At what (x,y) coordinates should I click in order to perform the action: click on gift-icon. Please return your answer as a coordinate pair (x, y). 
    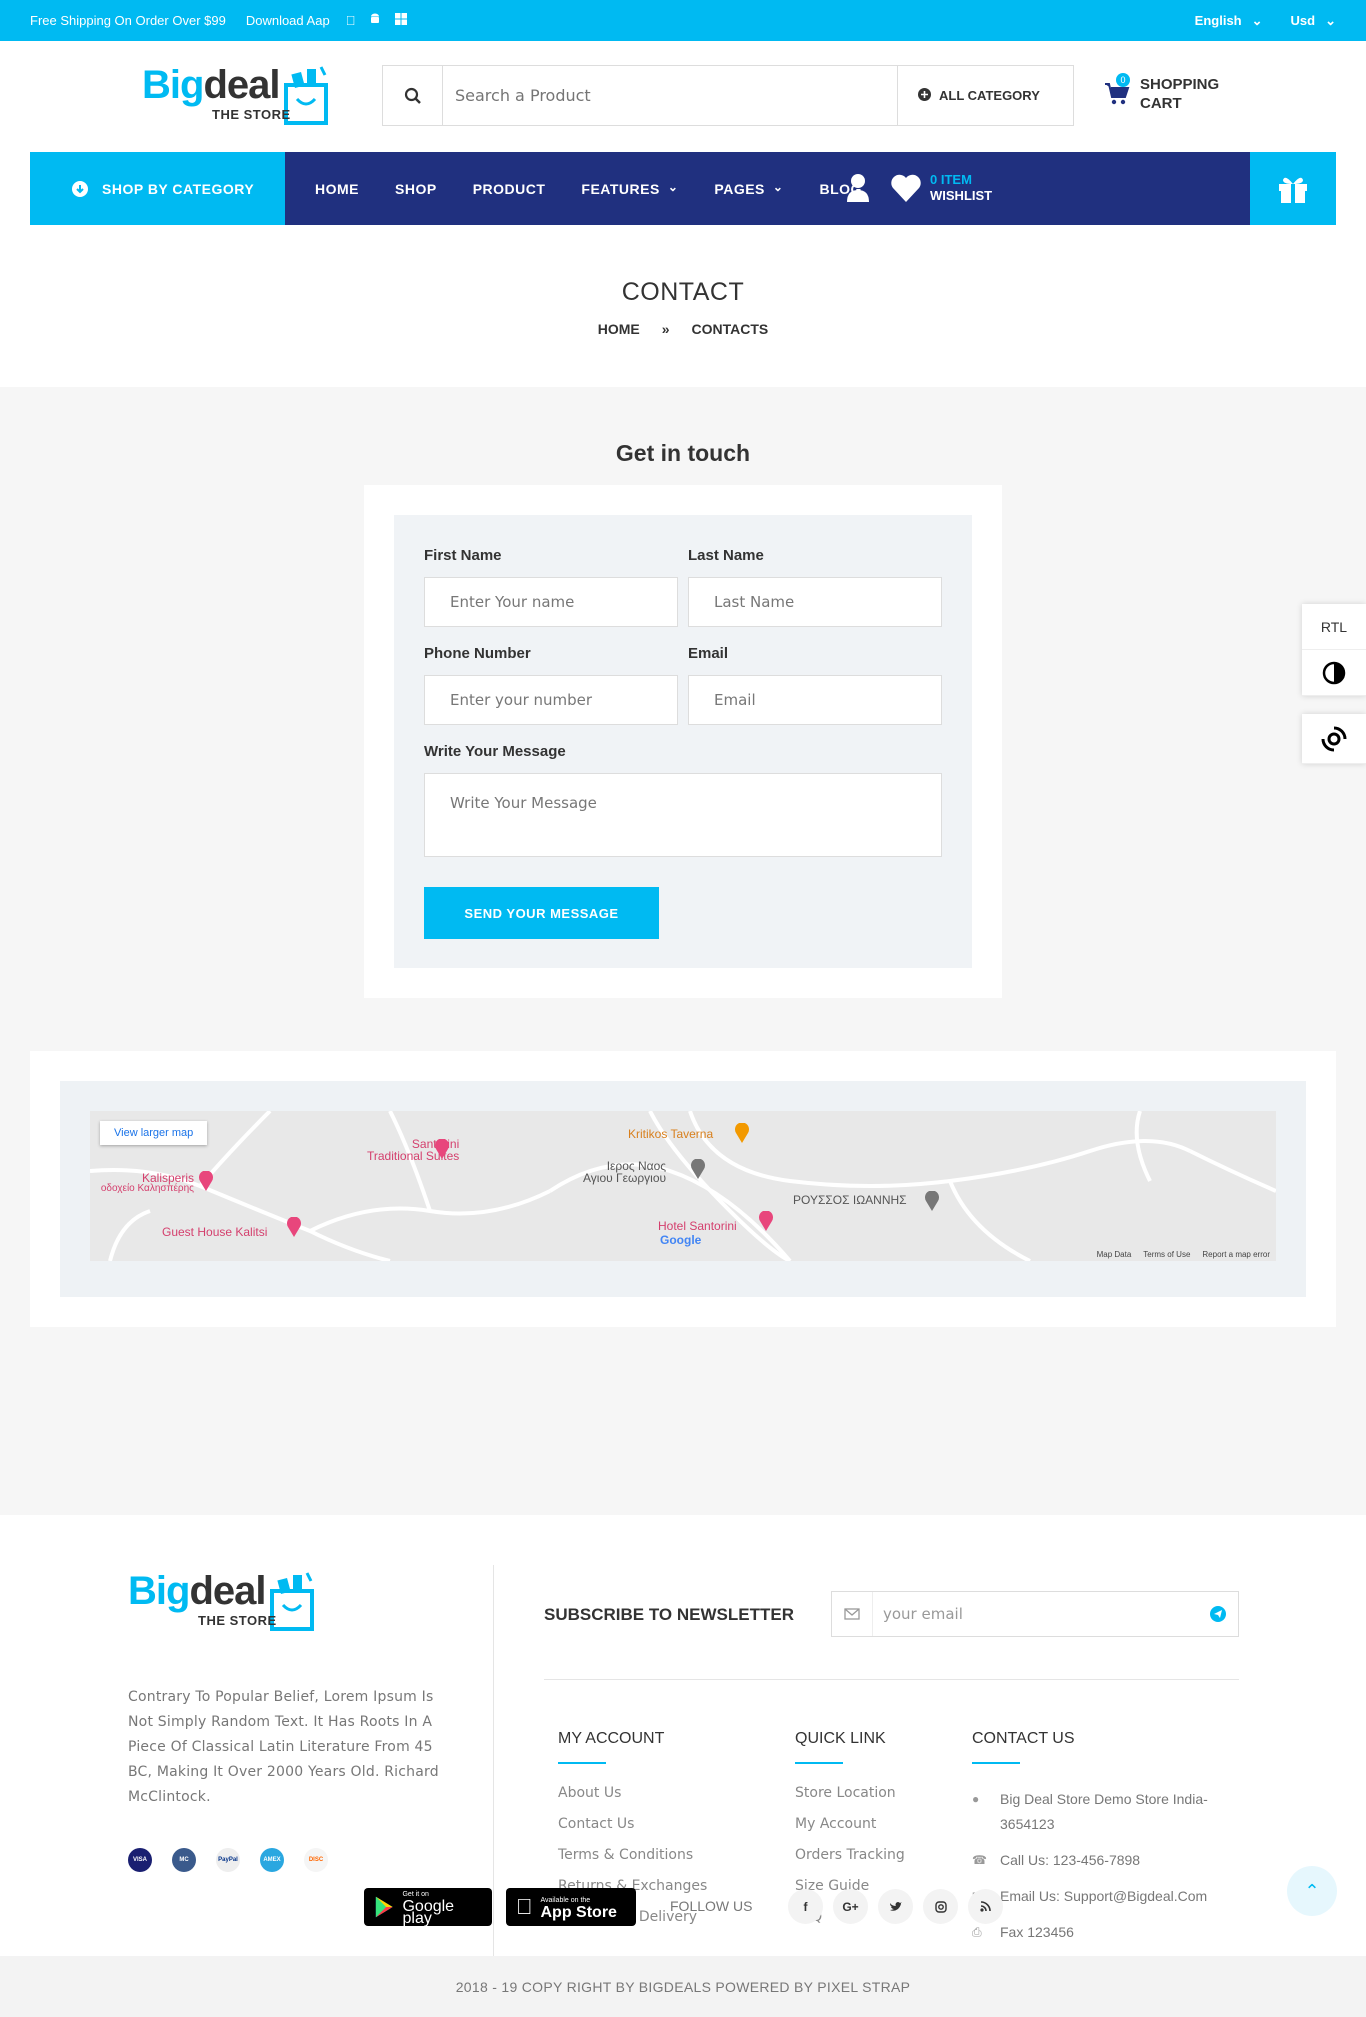
    Looking at the image, I should click on (1293, 190).